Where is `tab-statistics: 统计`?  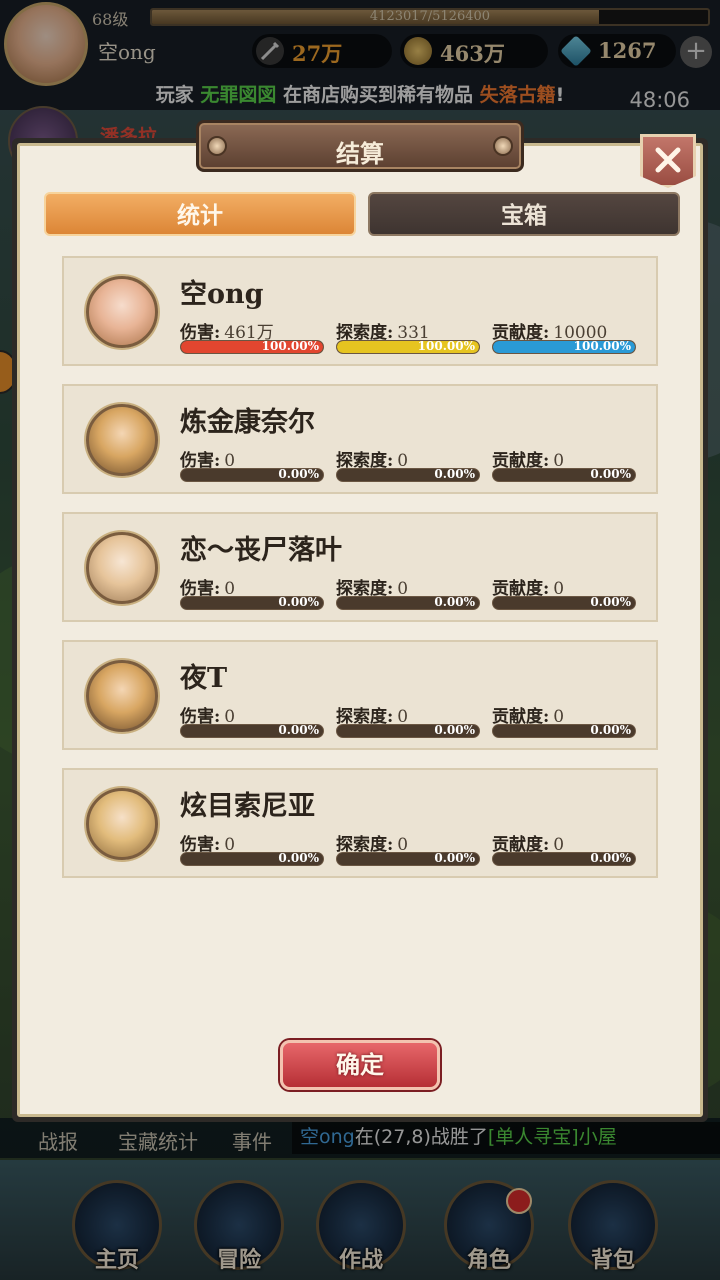
tab-statistics: 统计 is located at coordinates (200, 214).